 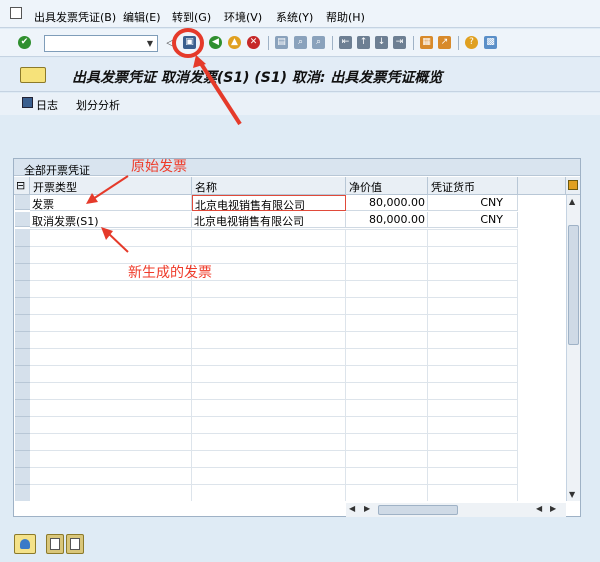 I want to click on new-invoice-label: 新生成的发票, so click(x=170, y=273).